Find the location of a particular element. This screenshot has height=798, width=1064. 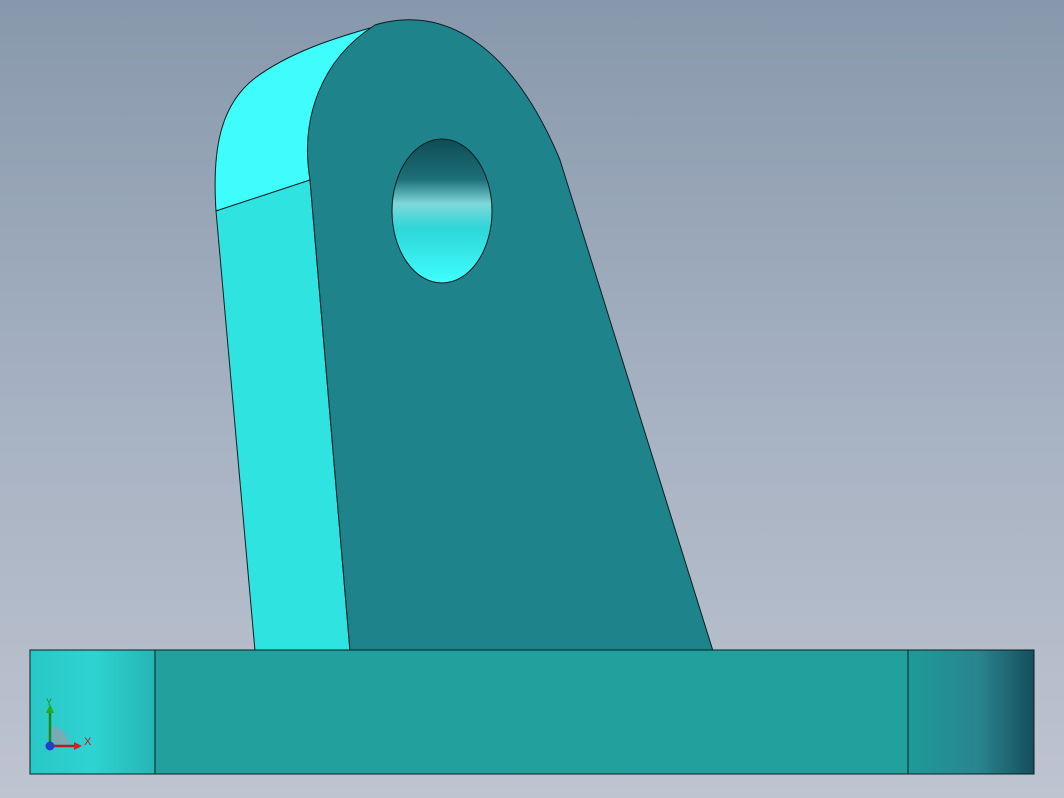

triad-x-arrow is located at coordinates (78, 746).